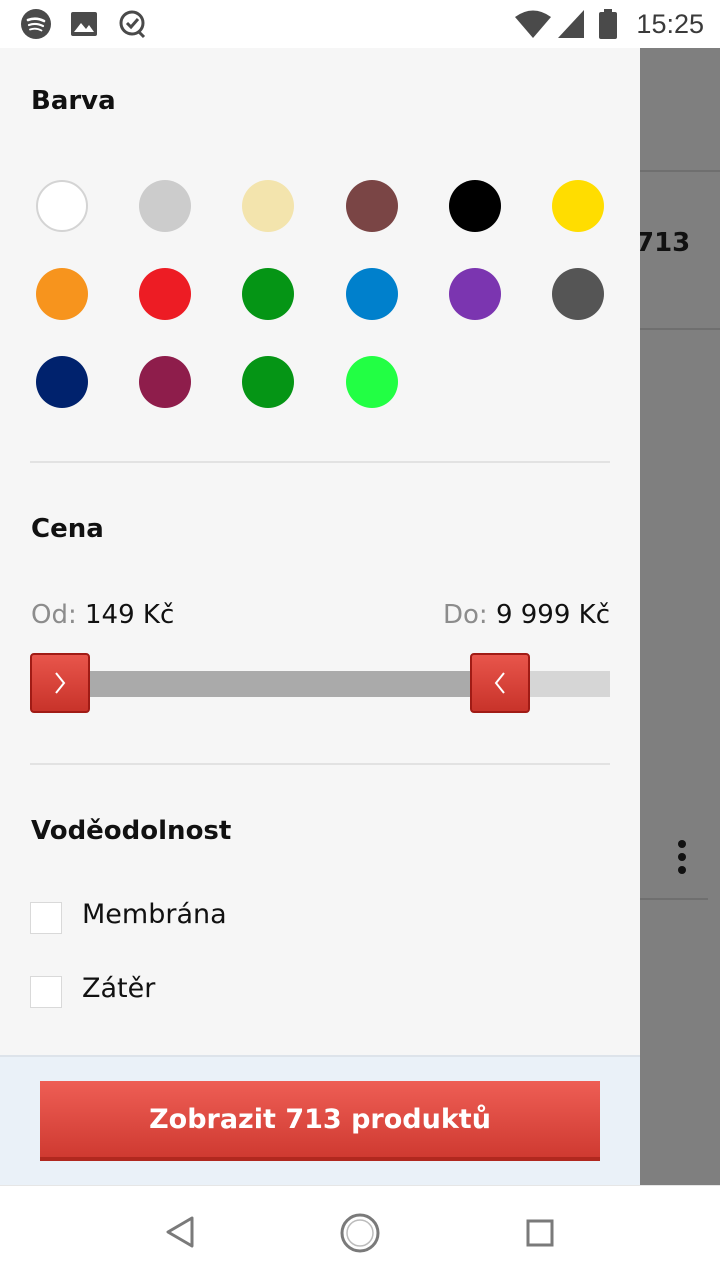 The height and width of the screenshot is (1280, 720). Describe the element at coordinates (154, 914) in the screenshot. I see `checkbox-label: Membrána` at that location.